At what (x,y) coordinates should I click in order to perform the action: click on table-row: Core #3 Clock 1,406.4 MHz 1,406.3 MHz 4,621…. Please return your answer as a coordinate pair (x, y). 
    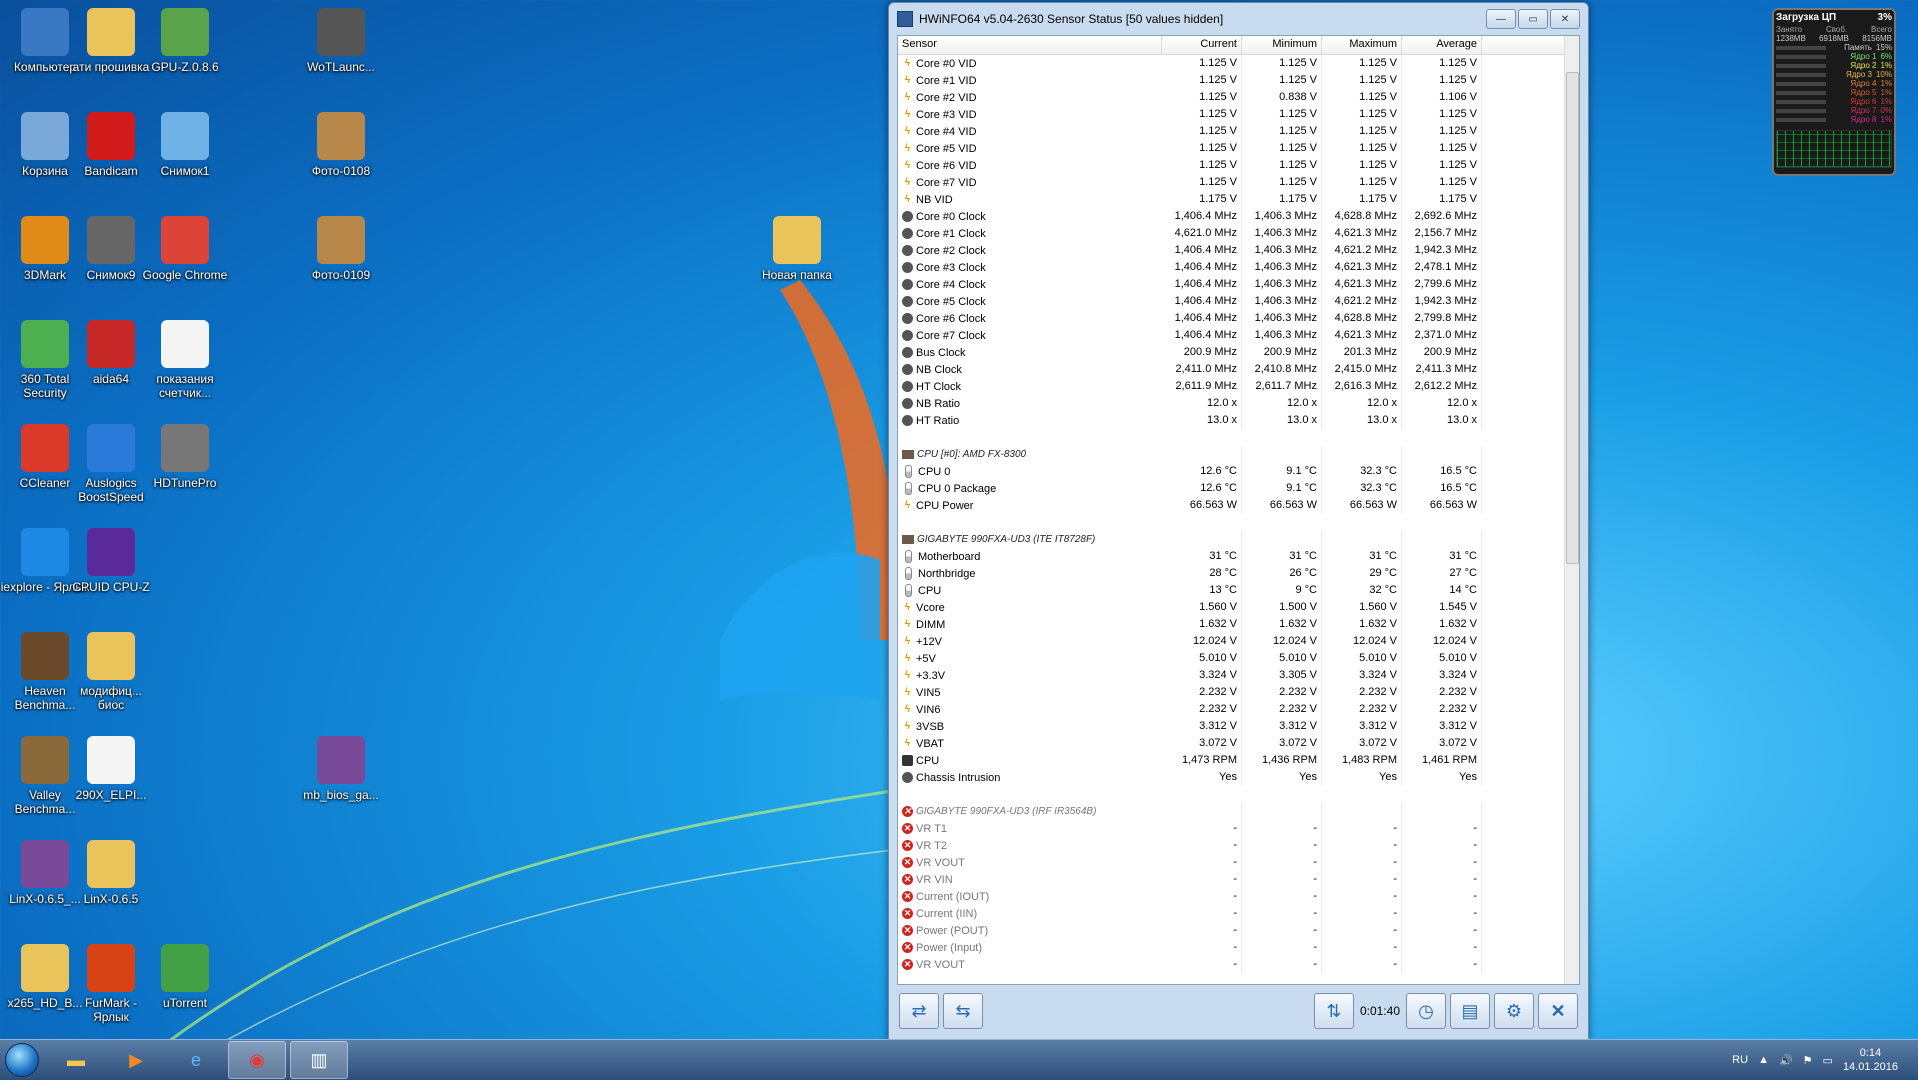
    Looking at the image, I should click on (1238, 267).